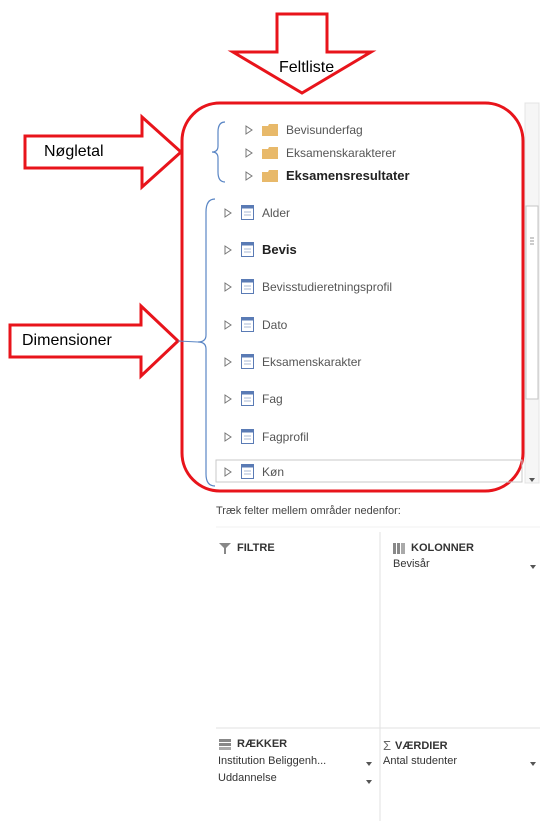  What do you see at coordinates (67, 340) in the screenshot?
I see `dimensioner-label: Dimensioner` at bounding box center [67, 340].